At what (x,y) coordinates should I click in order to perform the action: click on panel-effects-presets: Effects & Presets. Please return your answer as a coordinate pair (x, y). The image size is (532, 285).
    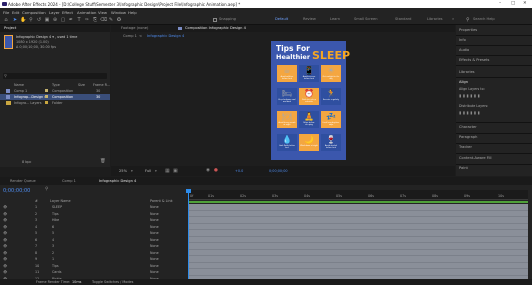
    Looking at the image, I should click on (474, 60).